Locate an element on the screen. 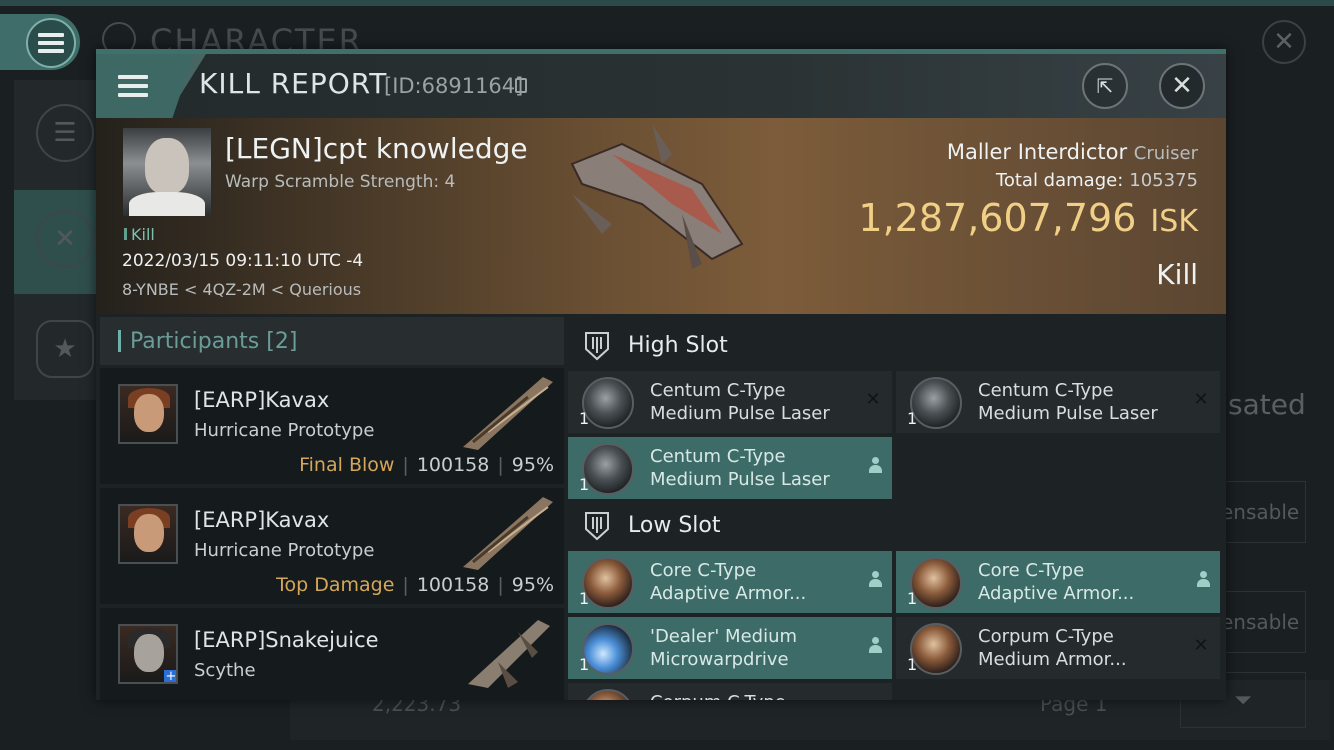  kill-result: Kill is located at coordinates (1177, 274).